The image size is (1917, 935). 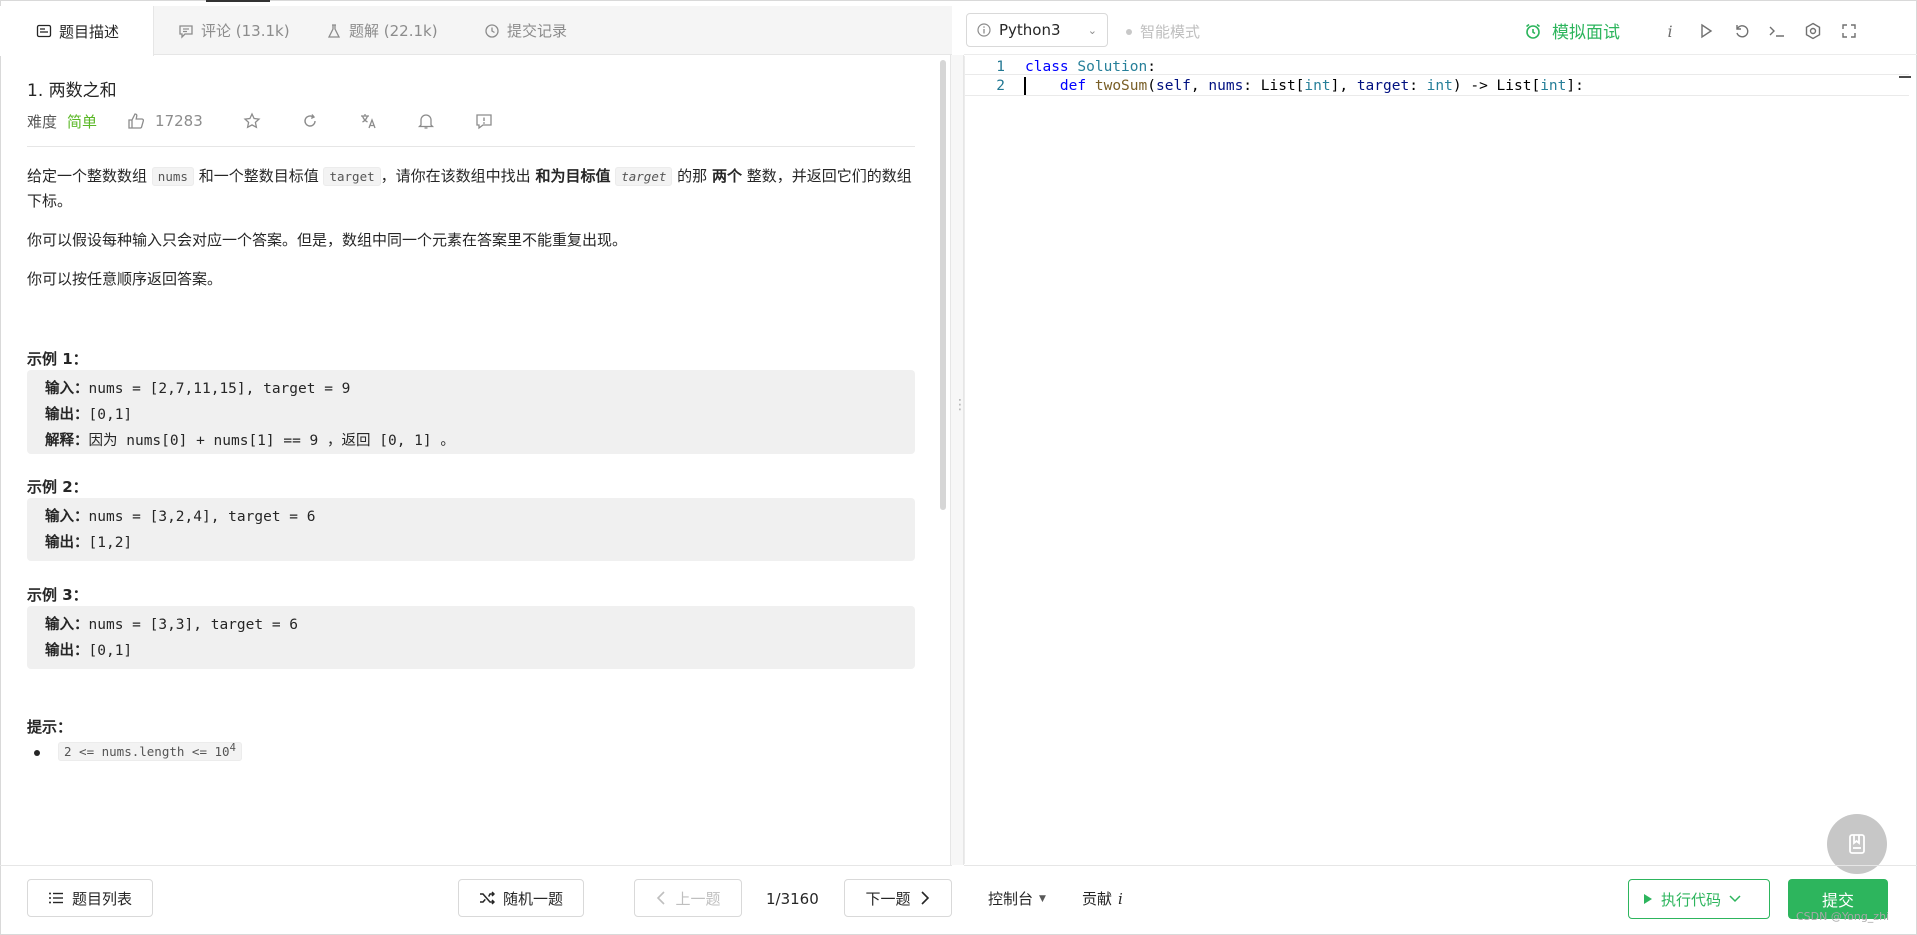 What do you see at coordinates (1742, 31) in the screenshot?
I see `reset-icon` at bounding box center [1742, 31].